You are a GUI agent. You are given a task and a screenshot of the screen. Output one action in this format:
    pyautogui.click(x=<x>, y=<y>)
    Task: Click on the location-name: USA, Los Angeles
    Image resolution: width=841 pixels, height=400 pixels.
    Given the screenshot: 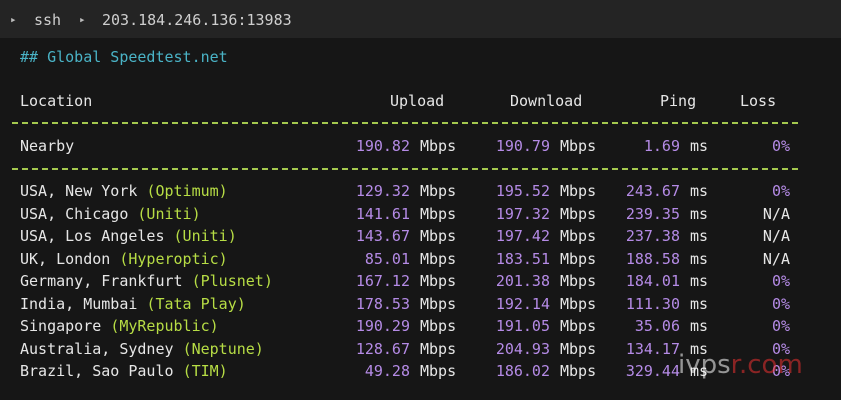 What is the action you would take?
    pyautogui.click(x=97, y=236)
    